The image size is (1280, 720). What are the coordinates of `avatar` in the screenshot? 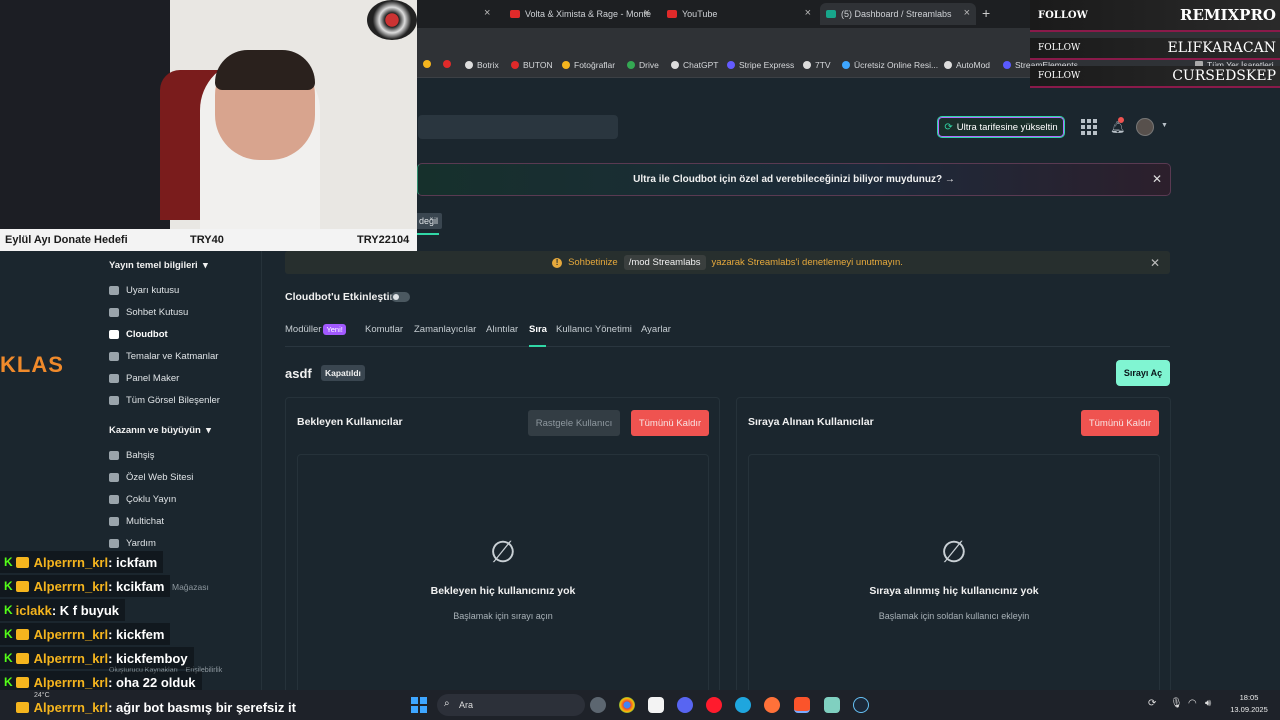 It's located at (1145, 127).